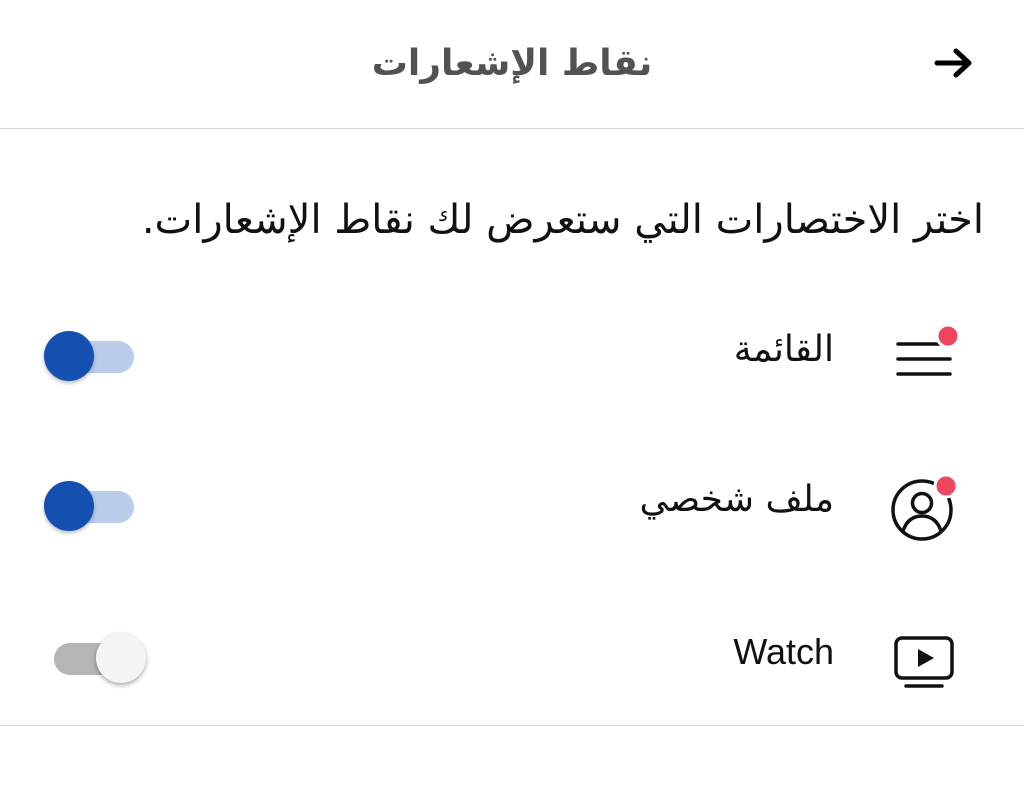 Image resolution: width=1024 pixels, height=803 pixels. What do you see at coordinates (512, 725) in the screenshot?
I see `divider` at bounding box center [512, 725].